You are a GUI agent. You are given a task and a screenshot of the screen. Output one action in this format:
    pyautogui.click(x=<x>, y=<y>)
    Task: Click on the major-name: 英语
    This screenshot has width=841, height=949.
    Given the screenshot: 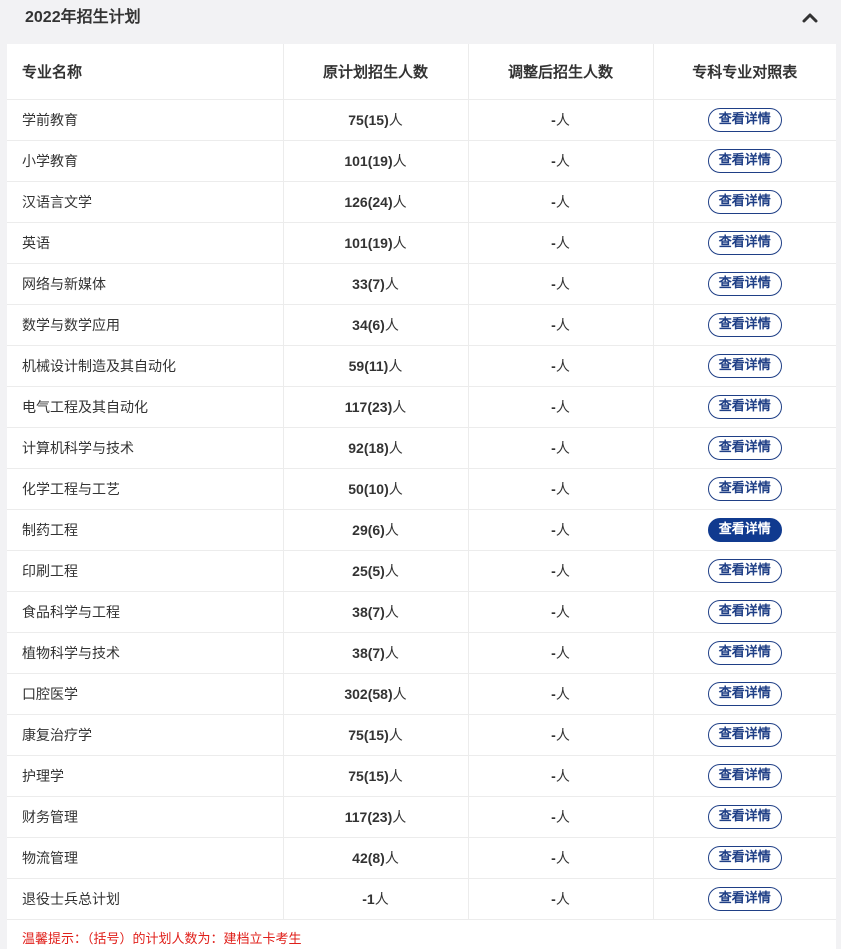 What is the action you would take?
    pyautogui.click(x=145, y=243)
    